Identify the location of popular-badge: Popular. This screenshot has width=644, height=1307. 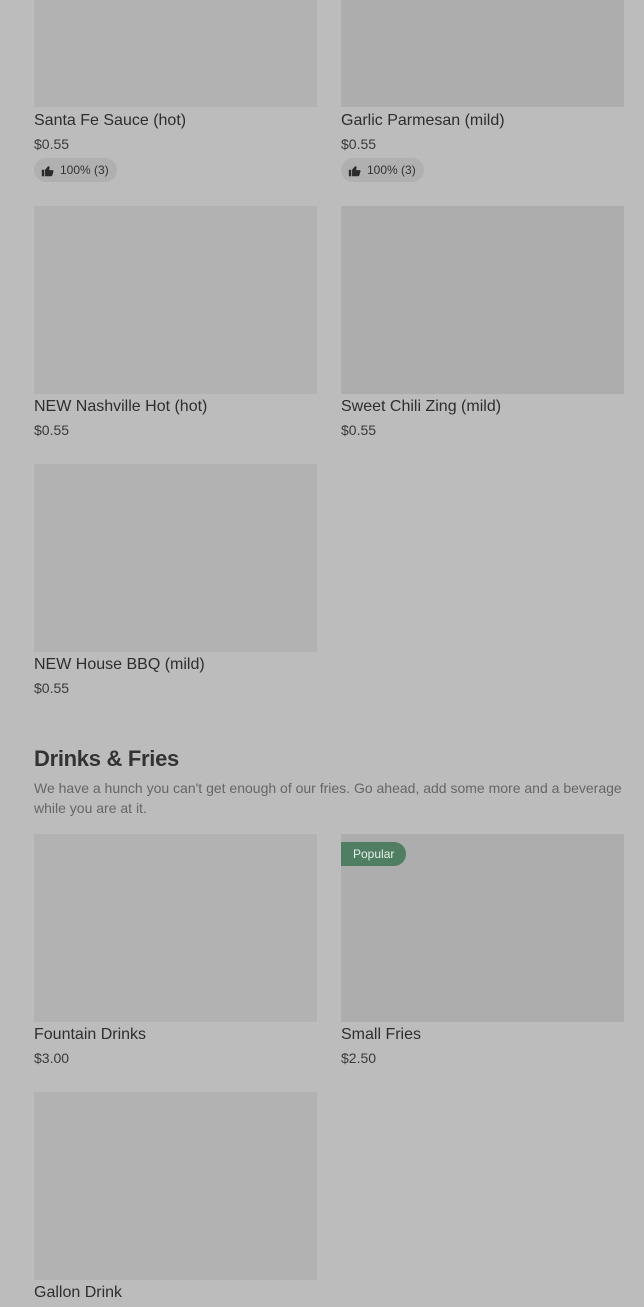
(374, 854).